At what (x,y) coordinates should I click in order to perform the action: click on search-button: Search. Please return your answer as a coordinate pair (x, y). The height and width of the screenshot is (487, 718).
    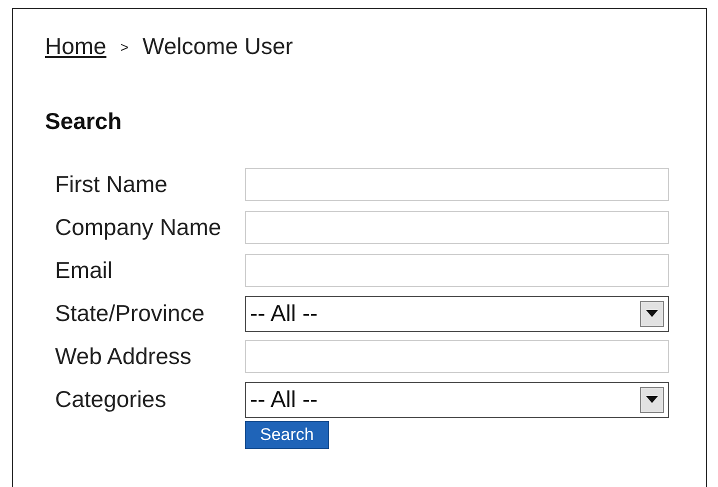
    Looking at the image, I should click on (287, 435).